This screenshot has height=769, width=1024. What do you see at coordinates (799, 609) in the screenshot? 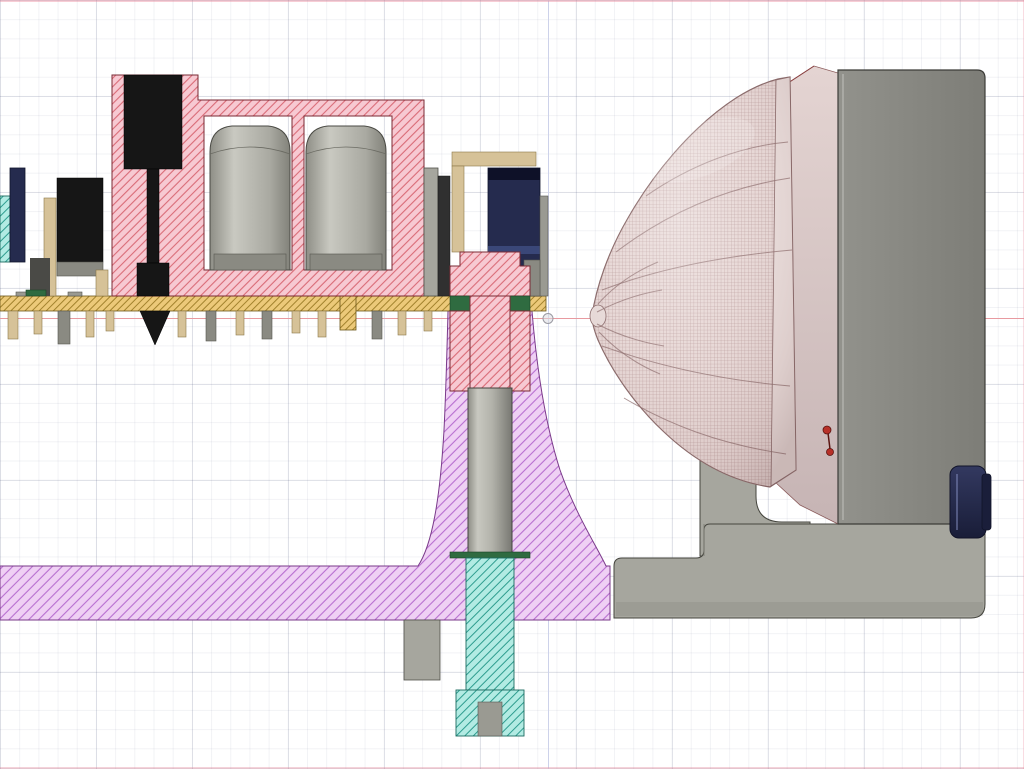
I see `base-shadow-band` at bounding box center [799, 609].